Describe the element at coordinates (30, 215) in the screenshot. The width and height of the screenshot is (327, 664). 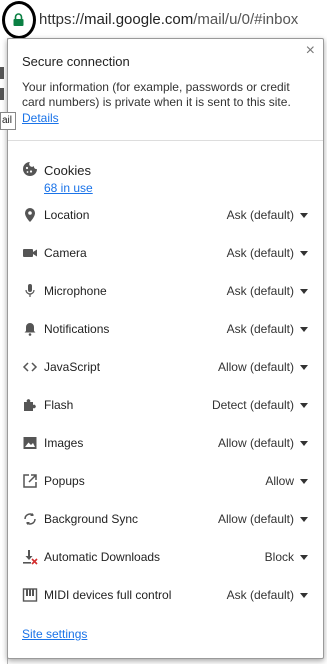
I see `location-icon` at that location.